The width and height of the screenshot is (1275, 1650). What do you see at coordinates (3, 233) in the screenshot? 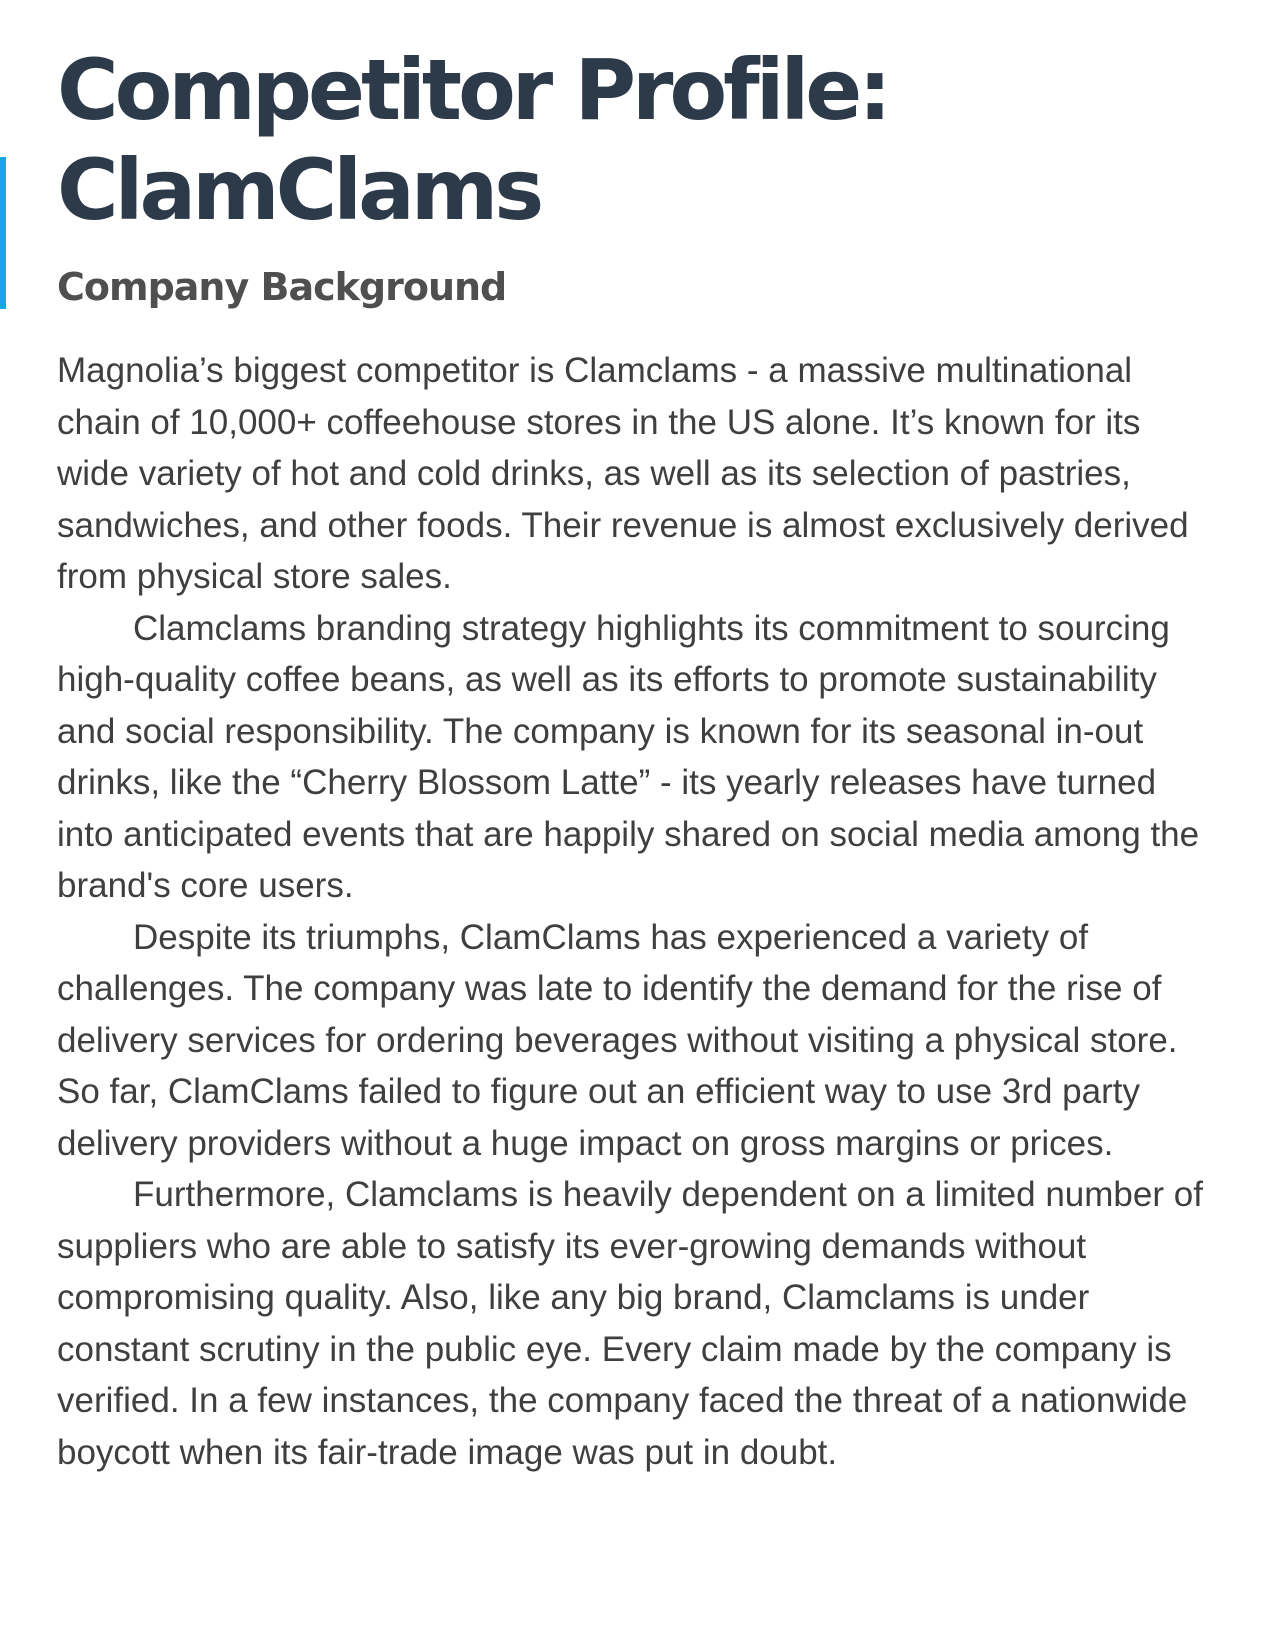
I see `accent-bar` at bounding box center [3, 233].